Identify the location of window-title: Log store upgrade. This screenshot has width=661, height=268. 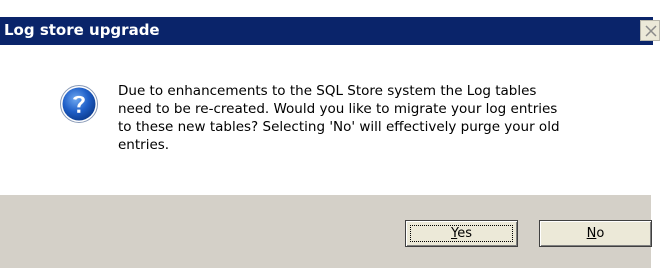
(82, 30).